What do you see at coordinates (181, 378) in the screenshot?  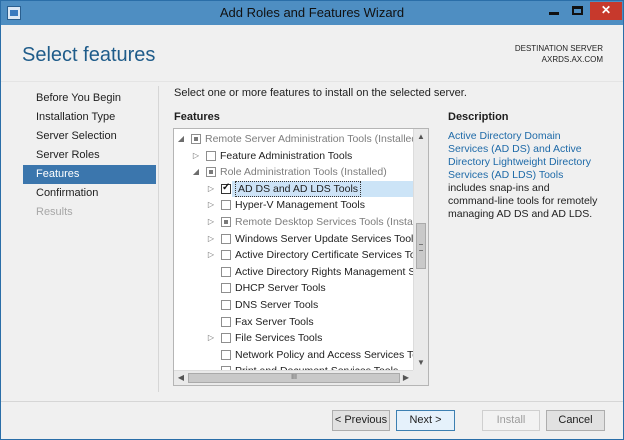 I see `scroll-left-icon: ◀` at bounding box center [181, 378].